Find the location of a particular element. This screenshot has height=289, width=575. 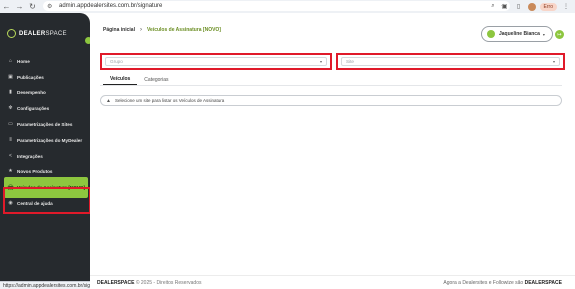

logout-button: ↦ is located at coordinates (559, 34).